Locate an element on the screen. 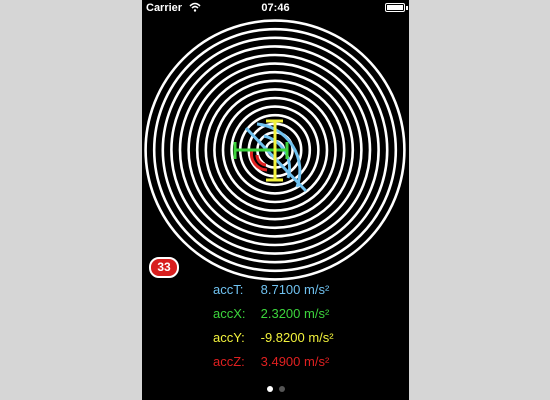 The width and height of the screenshot is (550, 400). acc-y-readout: accY: -9.8200 m/s² is located at coordinates (273, 337).